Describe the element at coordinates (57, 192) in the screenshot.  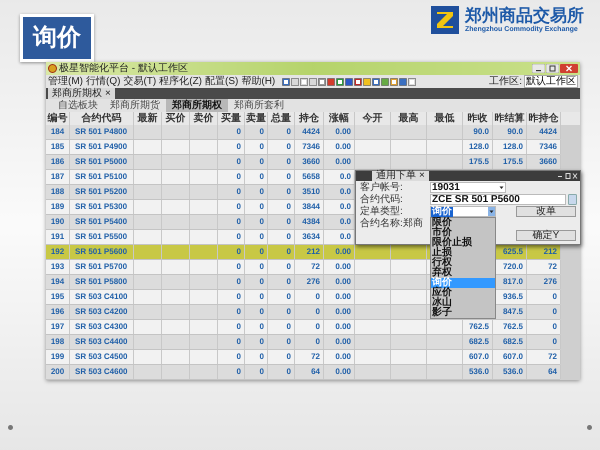
I see `table-cell: 188` at that location.